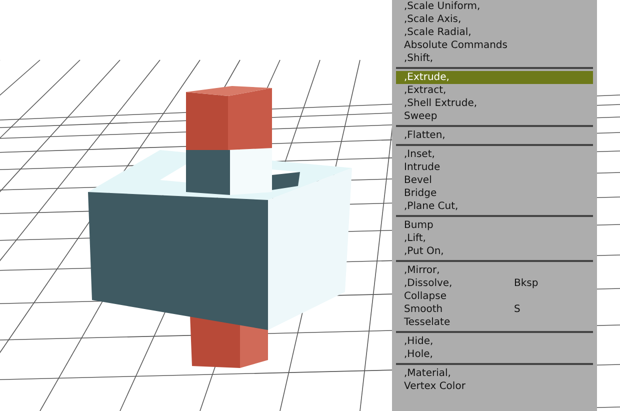 This screenshot has width=620, height=411. What do you see at coordinates (494, 193) in the screenshot?
I see `menu-item: Bridge` at bounding box center [494, 193].